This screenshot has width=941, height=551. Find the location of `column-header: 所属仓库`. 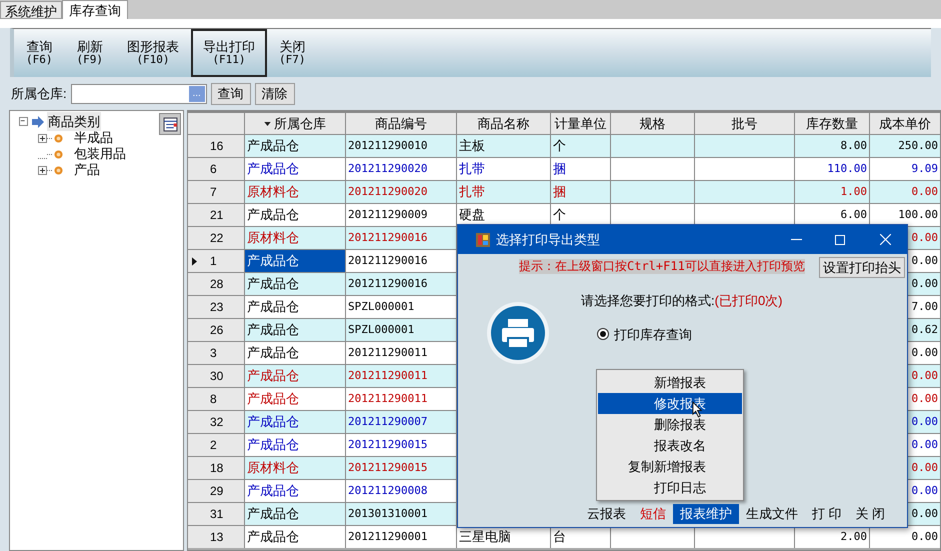

column-header: 所属仓库 is located at coordinates (295, 123).